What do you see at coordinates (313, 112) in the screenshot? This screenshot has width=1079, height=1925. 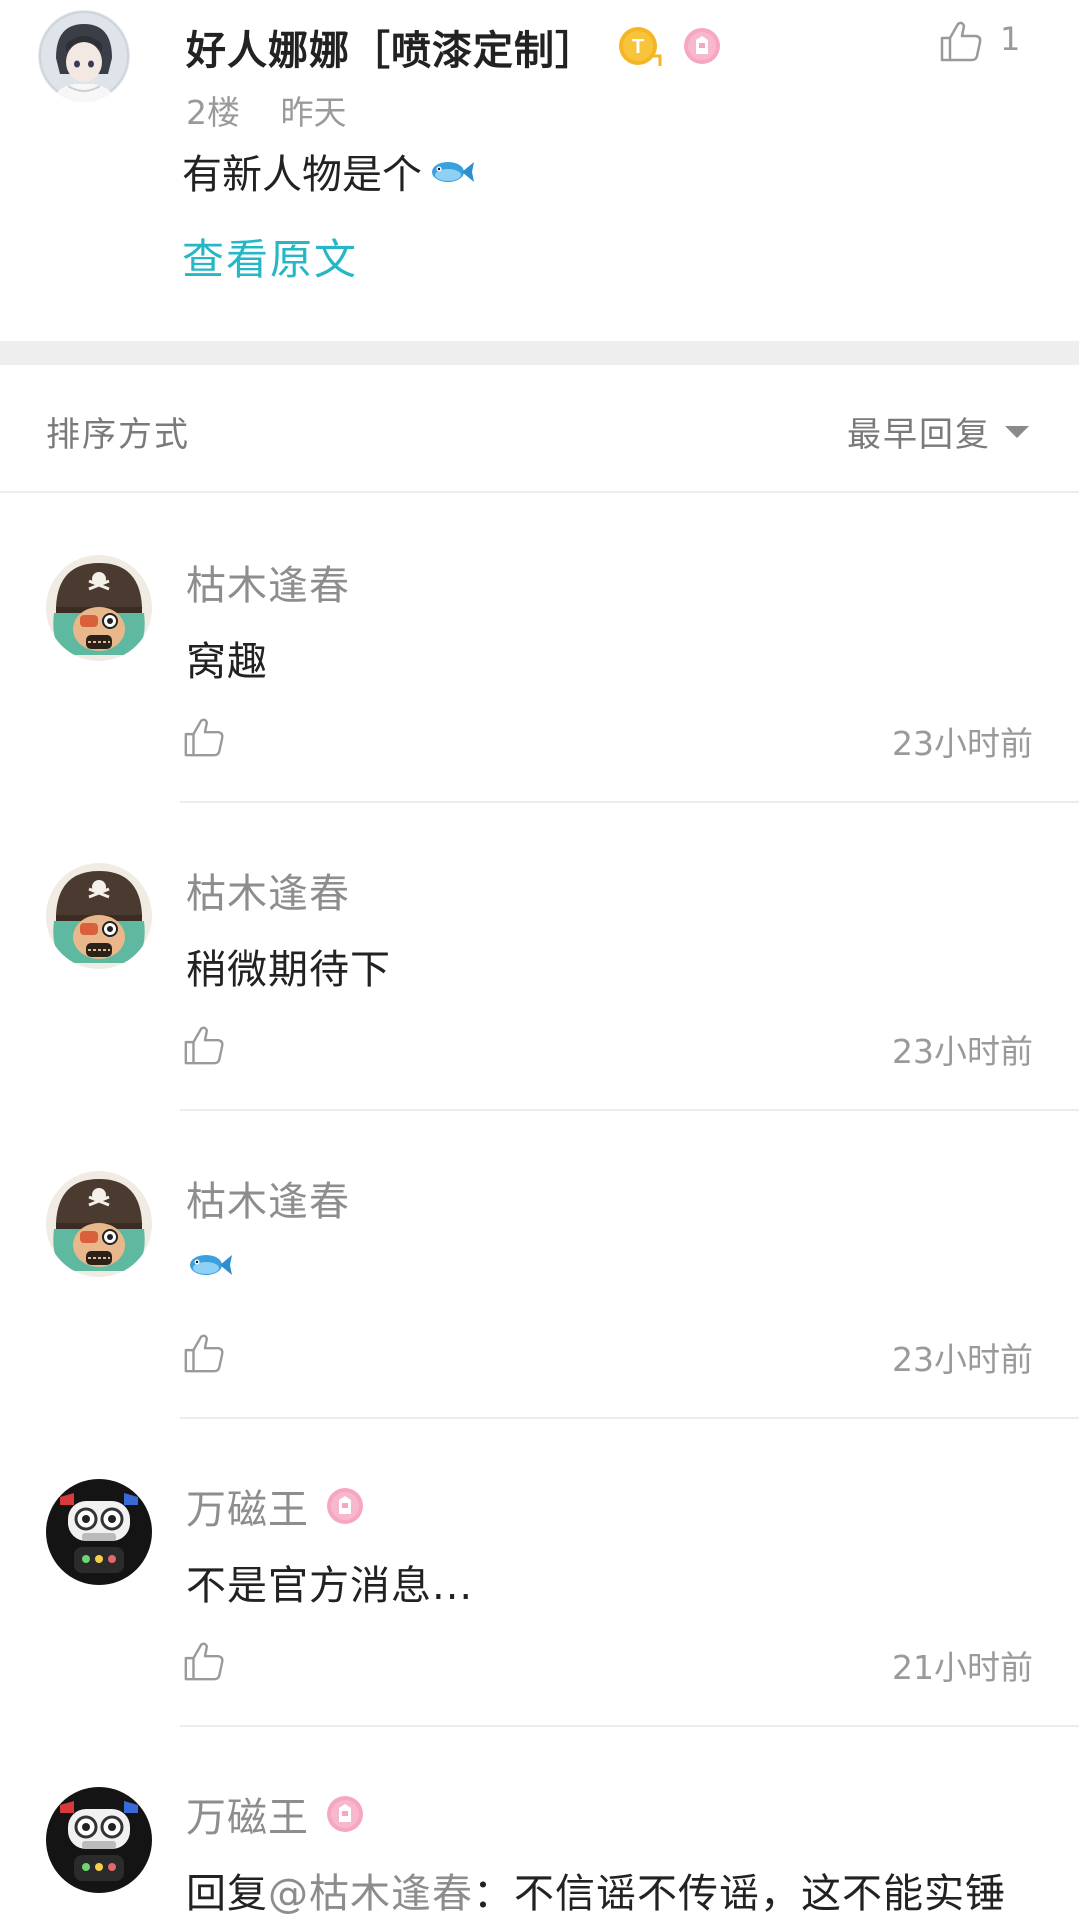 I see `post-time: 昨天` at bounding box center [313, 112].